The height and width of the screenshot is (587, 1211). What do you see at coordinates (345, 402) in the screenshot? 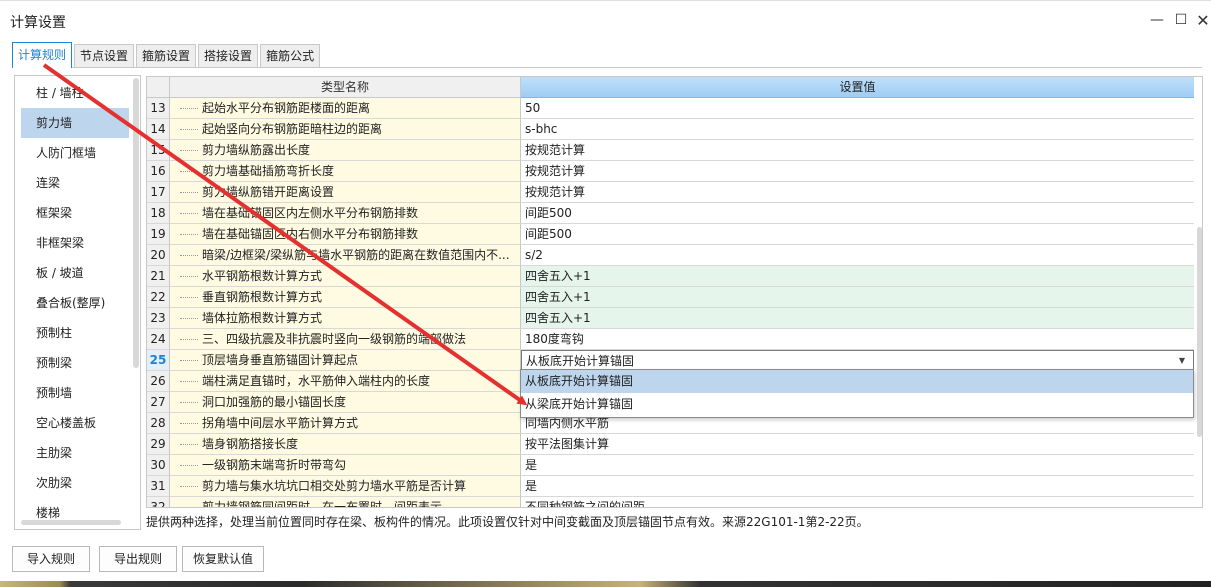
I see `setting-name-cell: 洞口加强筋的最小锚固长度` at bounding box center [345, 402].